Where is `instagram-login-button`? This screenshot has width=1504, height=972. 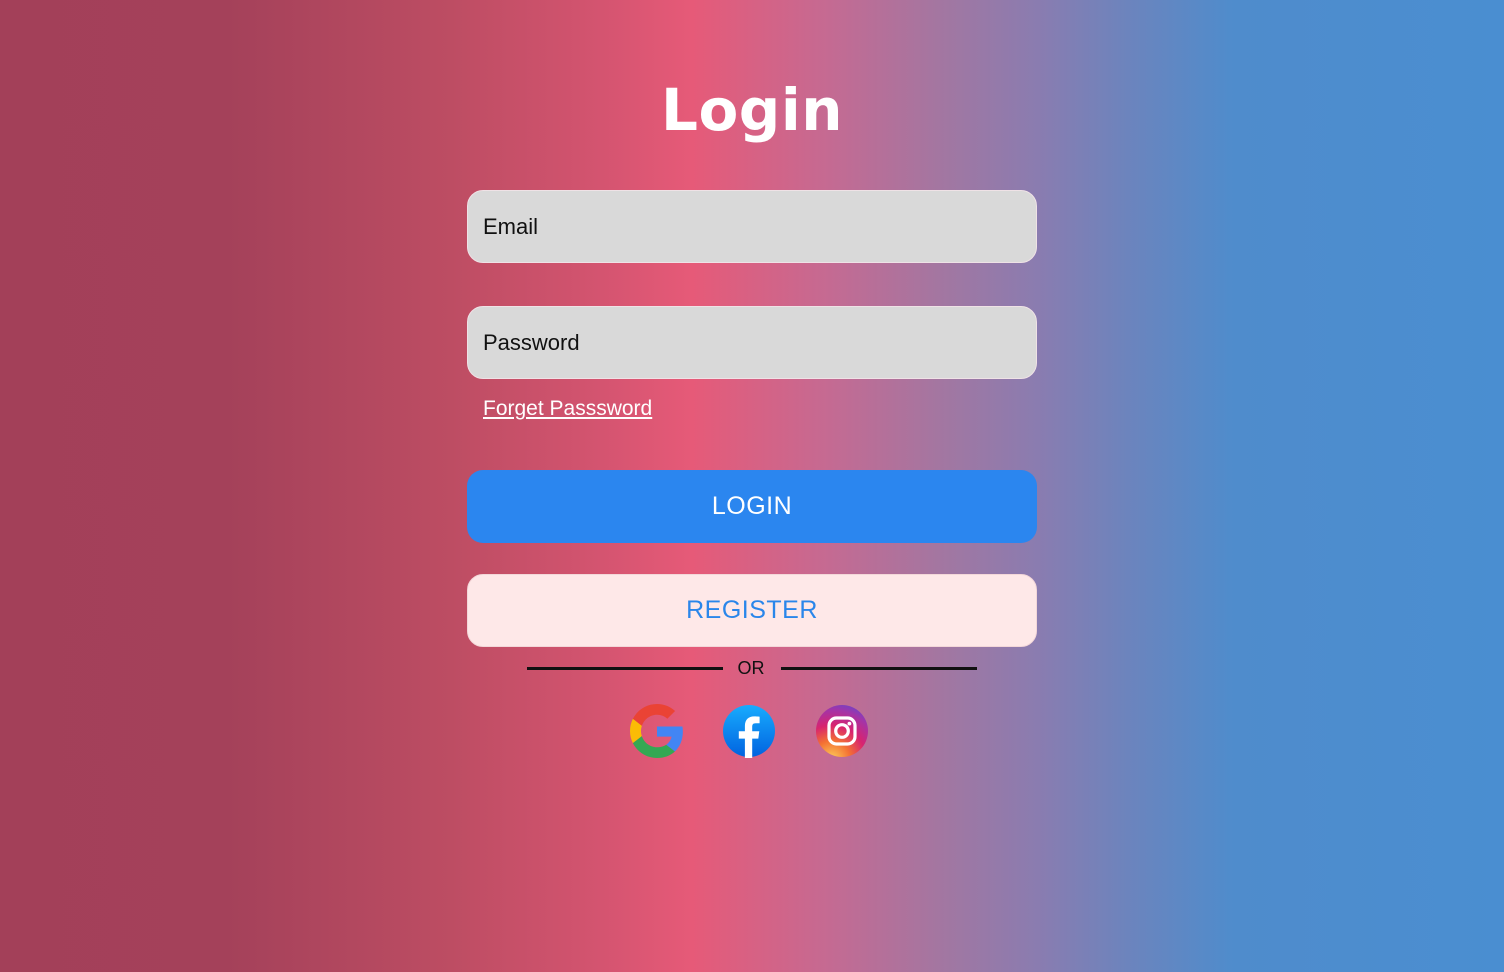 instagram-login-button is located at coordinates (842, 731).